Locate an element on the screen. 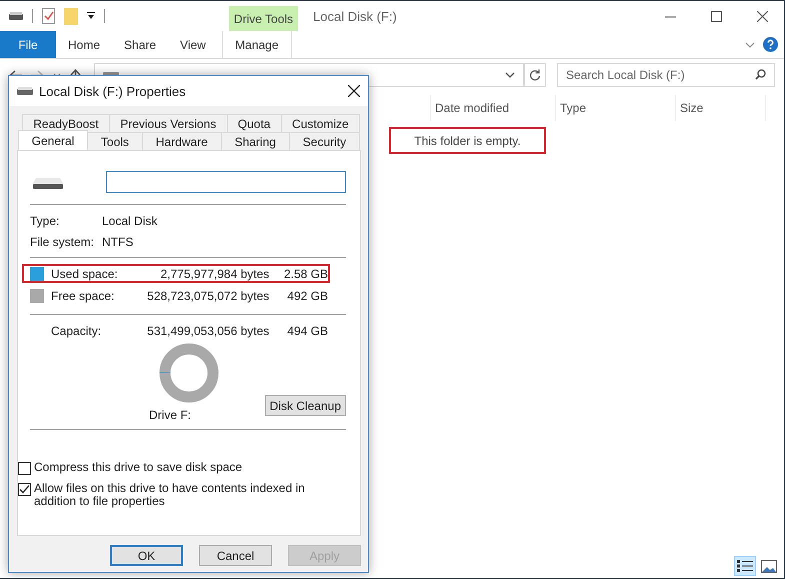  refresh-icon is located at coordinates (535, 75).